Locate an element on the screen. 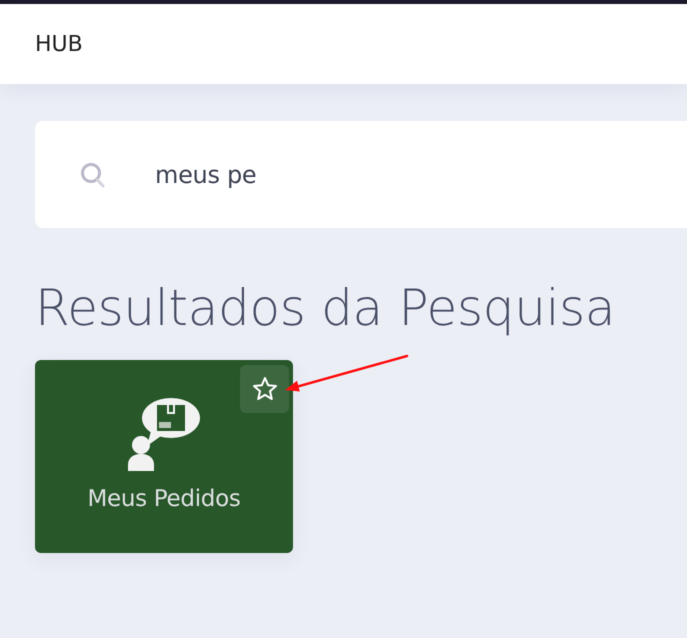 The image size is (687, 638). app-tile: Meus Pedidos is located at coordinates (164, 456).